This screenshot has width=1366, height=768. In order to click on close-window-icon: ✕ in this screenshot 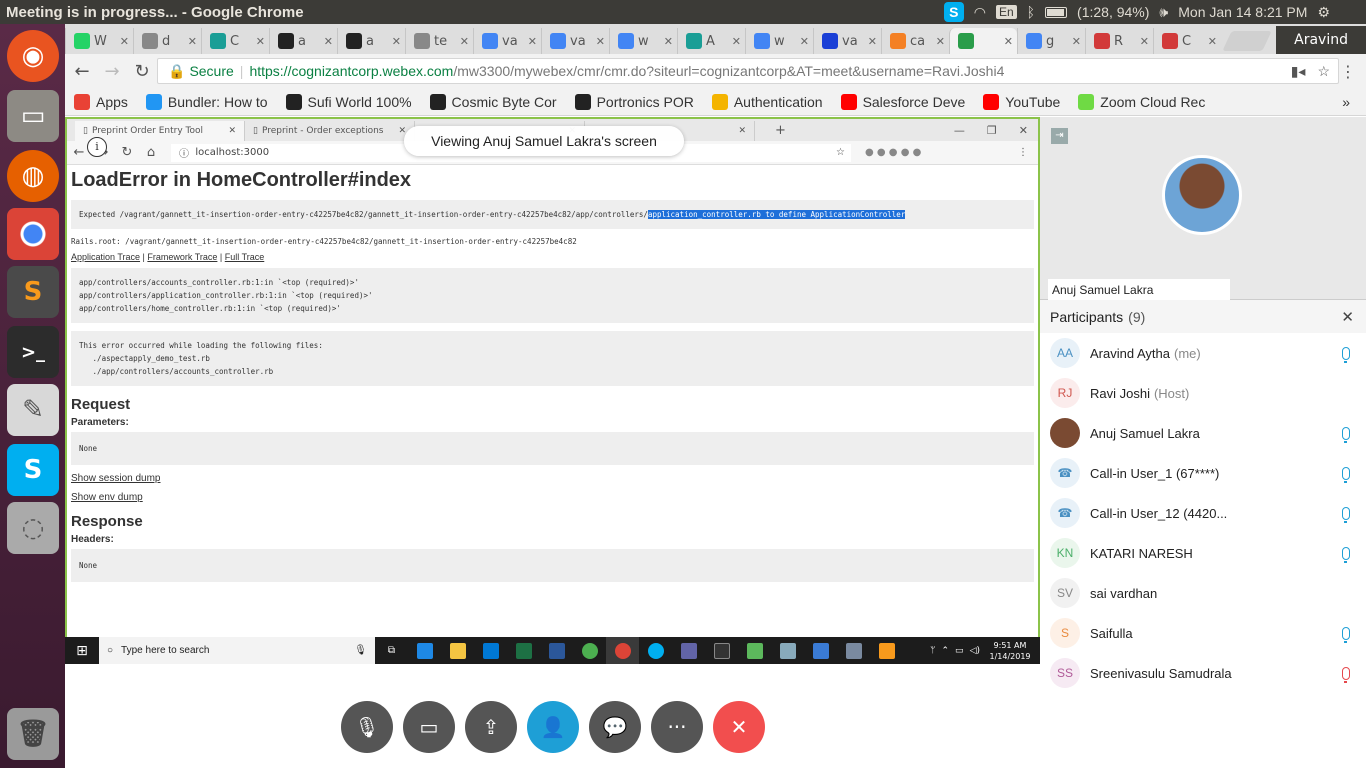, I will do `click(1023, 130)`.